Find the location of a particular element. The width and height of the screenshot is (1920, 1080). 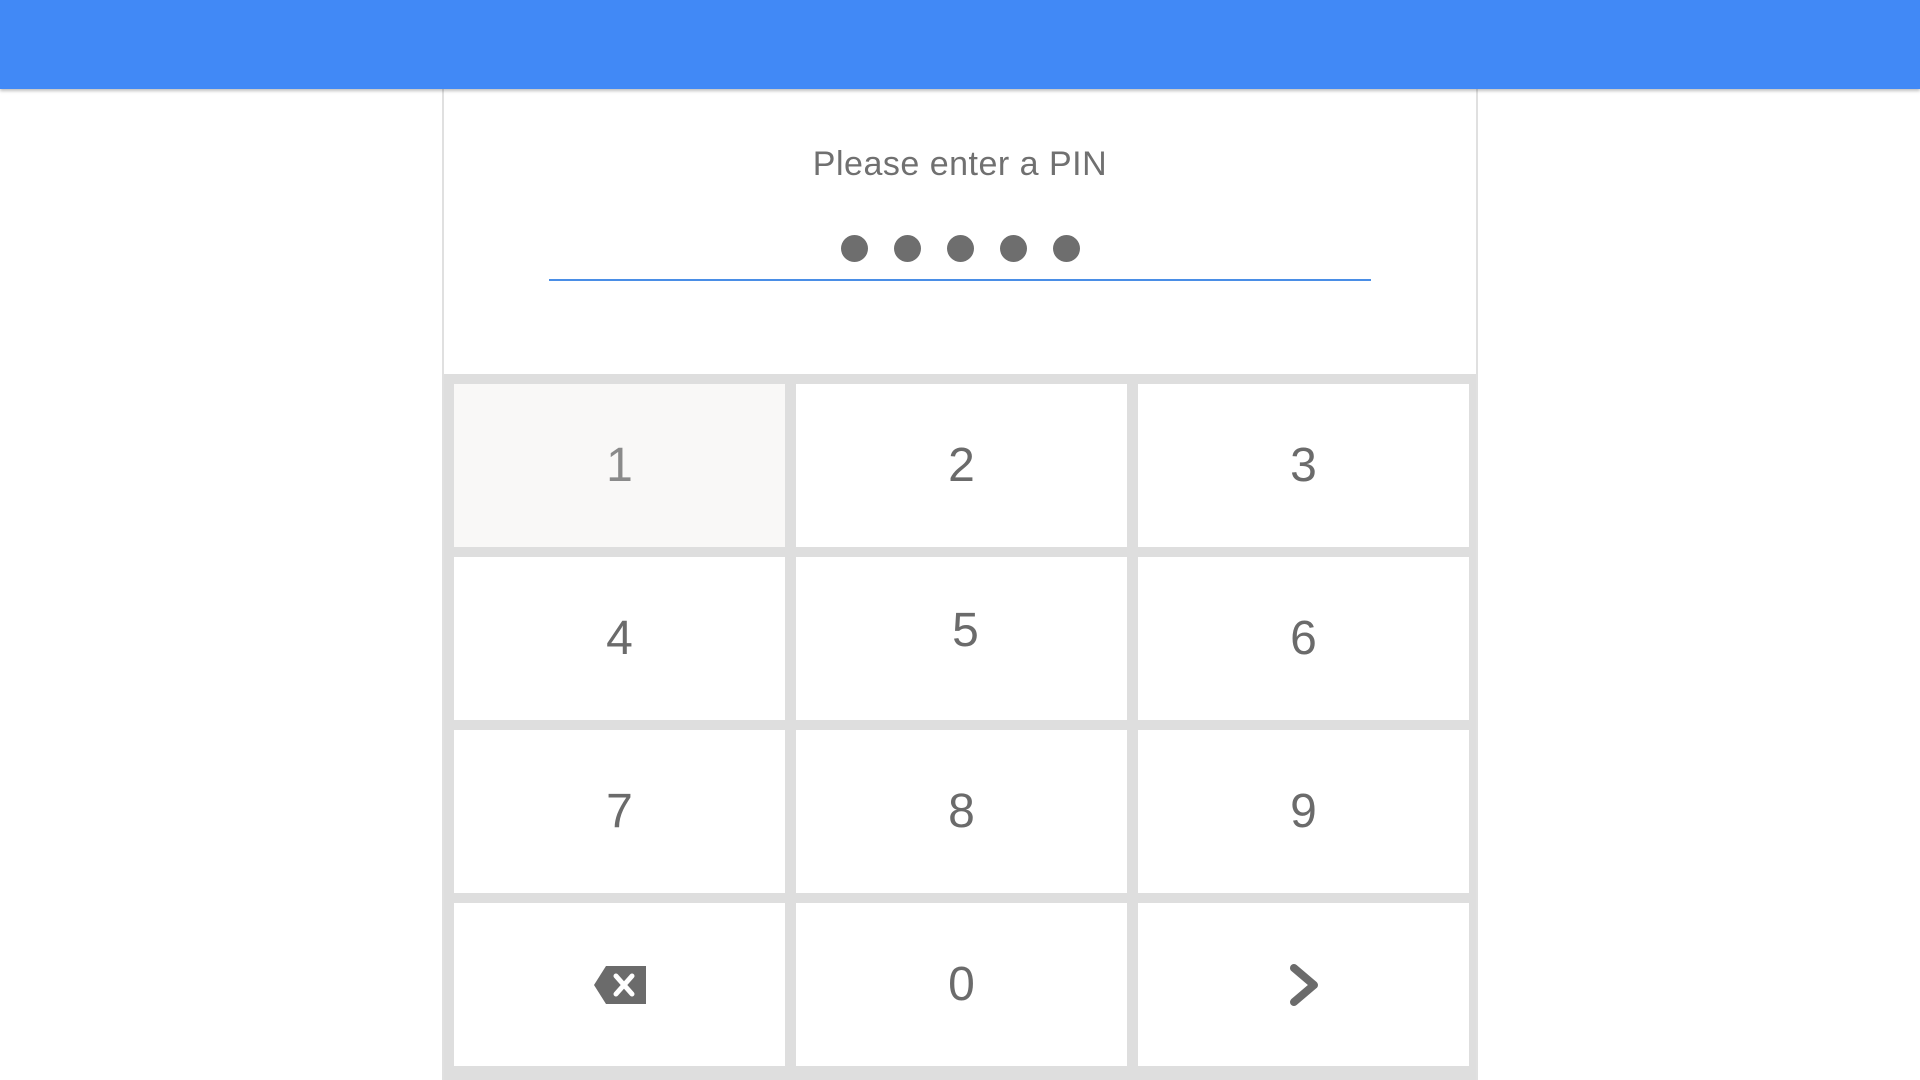

pin-prompt: Please enter a PIN is located at coordinates (960, 164).